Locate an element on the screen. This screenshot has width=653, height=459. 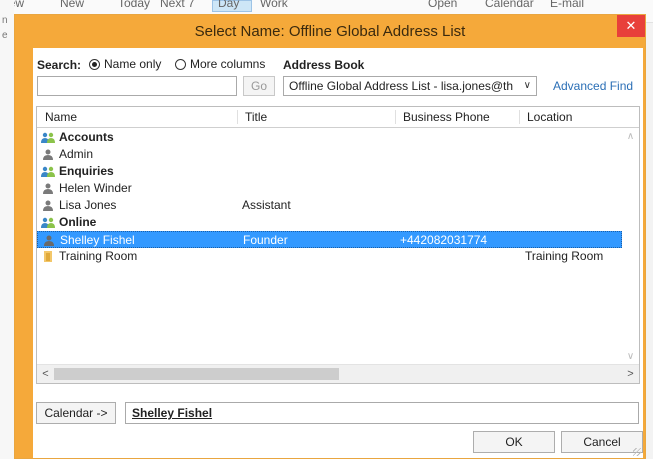
horizontal-scrollbar: < > is located at coordinates (338, 373).